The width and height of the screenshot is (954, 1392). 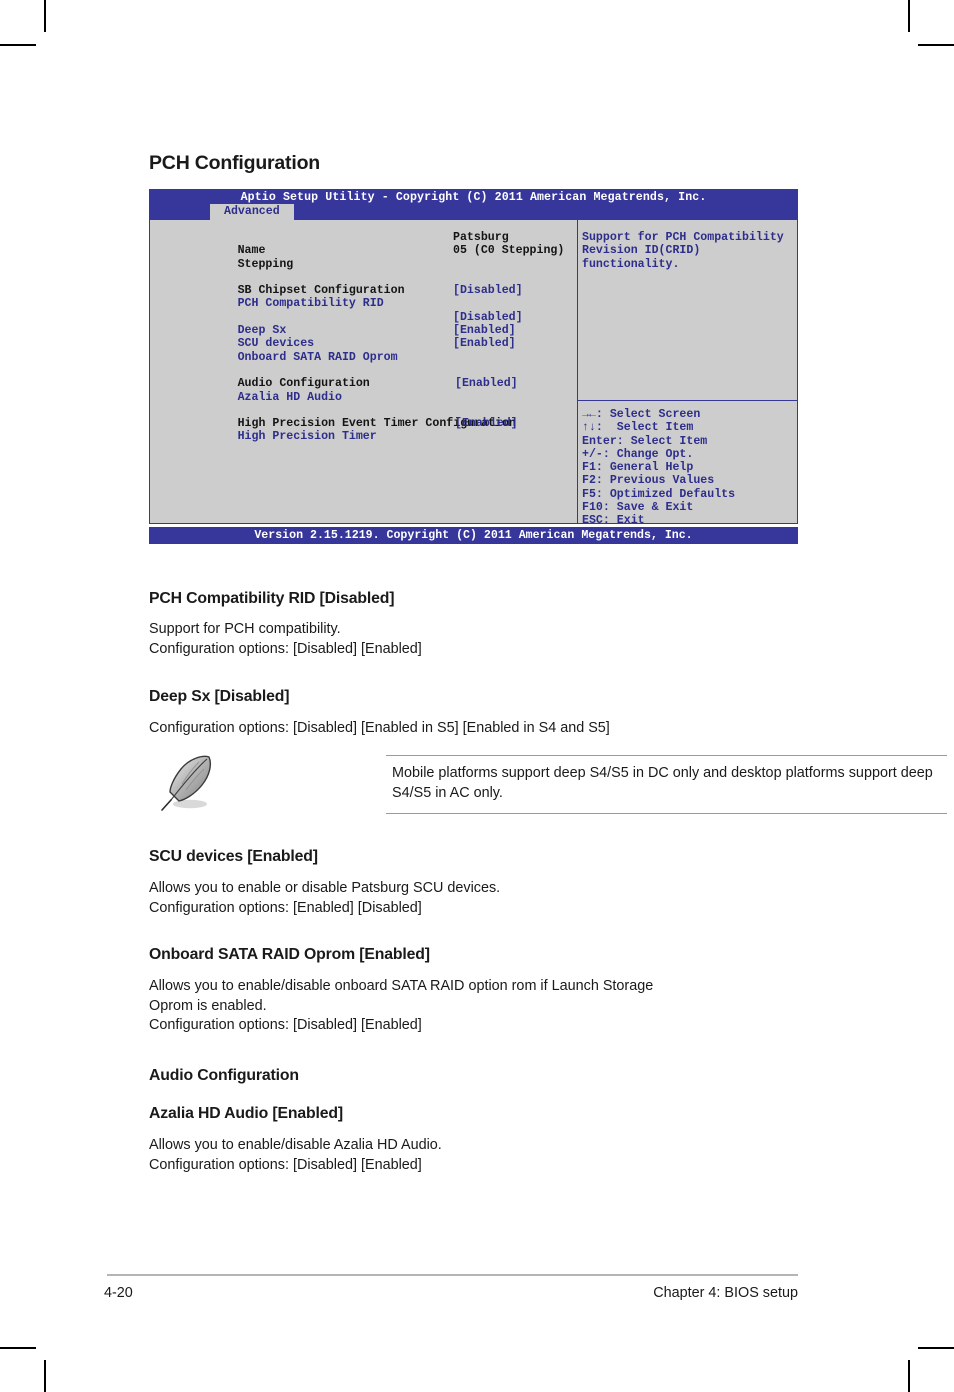 What do you see at coordinates (246, 1113) in the screenshot?
I see `heading-azalia-hd-audio: Azalia HD Audio [Enabled]` at bounding box center [246, 1113].